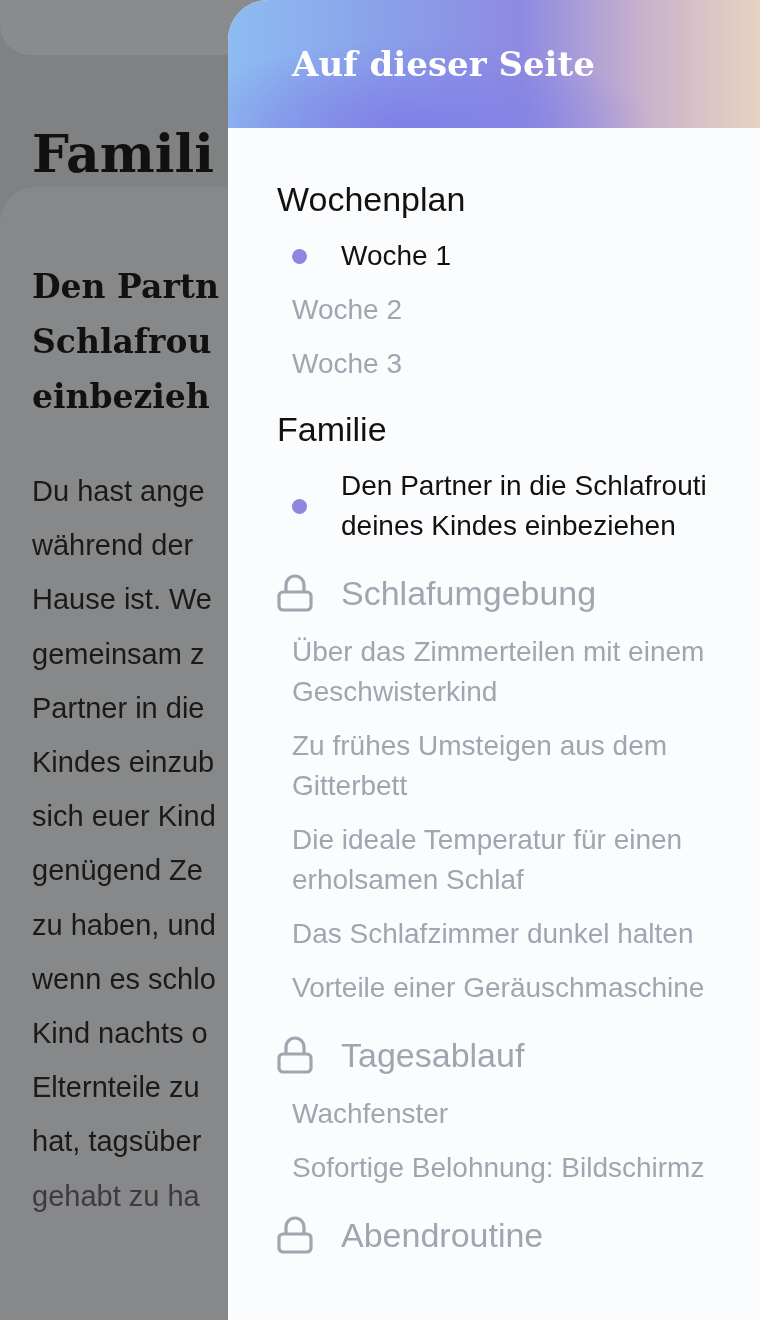  Describe the element at coordinates (526, 672) in the screenshot. I see `toc-link: Über das Zimmerteilen mit einem Geschwisterkind` at that location.